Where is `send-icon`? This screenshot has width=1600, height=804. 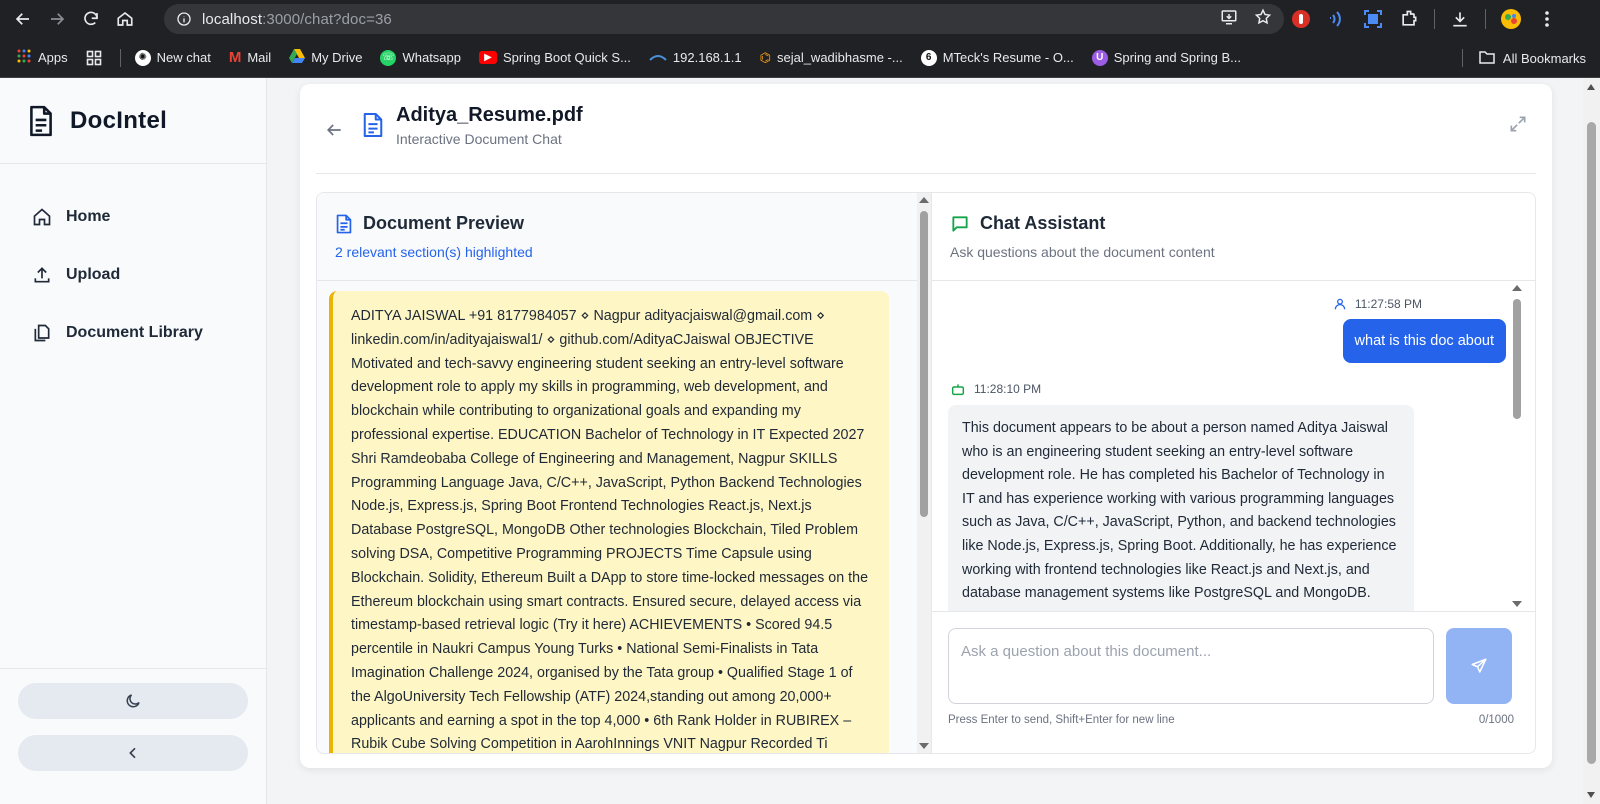
send-icon is located at coordinates (1479, 666).